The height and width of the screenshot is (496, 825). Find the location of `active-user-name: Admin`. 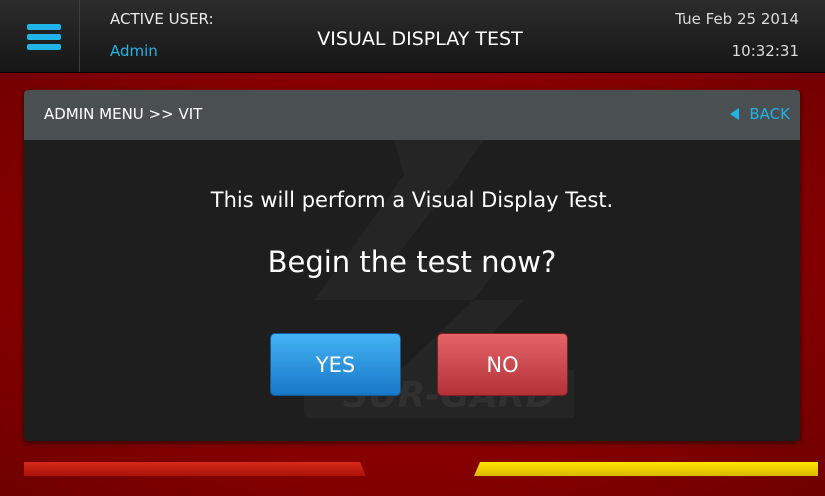

active-user-name: Admin is located at coordinates (134, 51).